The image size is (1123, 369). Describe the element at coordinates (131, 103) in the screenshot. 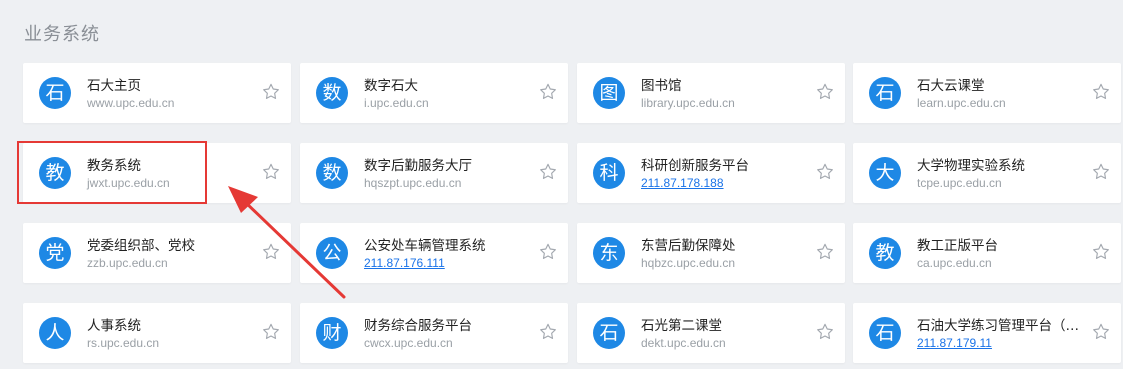

I see `system-url: www.upc.edu.cn` at that location.